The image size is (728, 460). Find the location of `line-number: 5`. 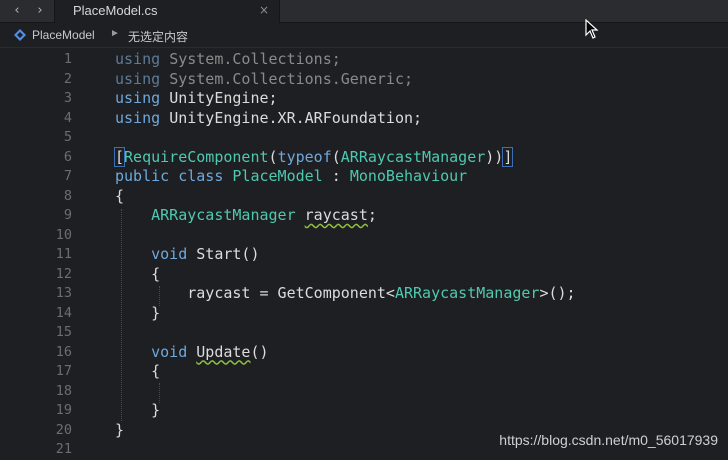

line-number: 5 is located at coordinates (67, 137).